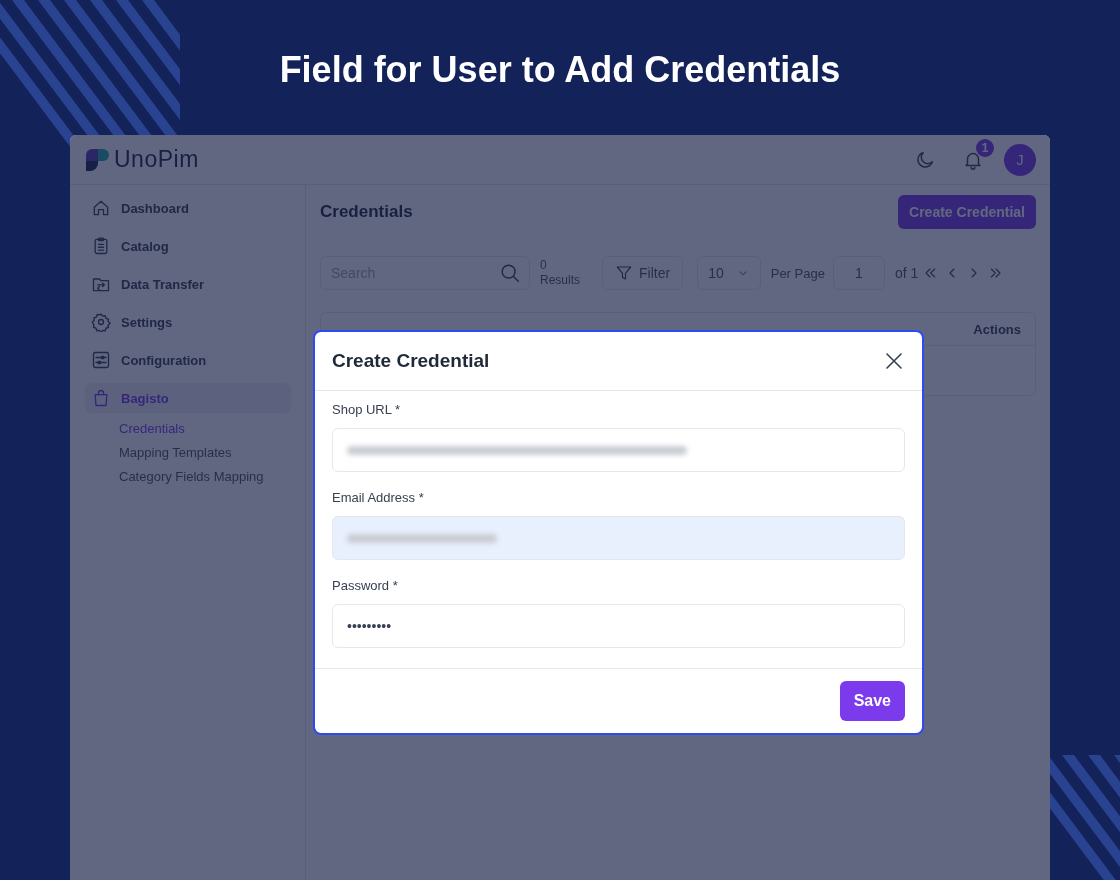 The width and height of the screenshot is (1120, 880). Describe the element at coordinates (101, 322) in the screenshot. I see `gear-icon` at that location.